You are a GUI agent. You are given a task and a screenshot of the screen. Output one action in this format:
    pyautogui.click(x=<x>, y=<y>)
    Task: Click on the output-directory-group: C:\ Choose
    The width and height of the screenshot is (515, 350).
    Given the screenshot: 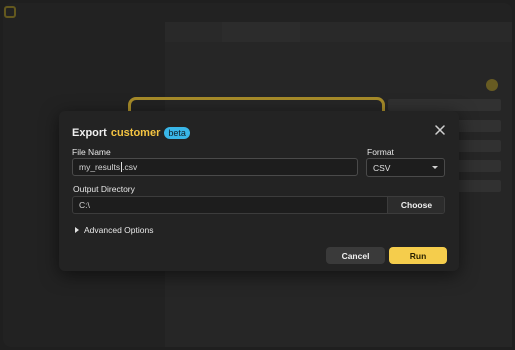 What is the action you would take?
    pyautogui.click(x=258, y=205)
    